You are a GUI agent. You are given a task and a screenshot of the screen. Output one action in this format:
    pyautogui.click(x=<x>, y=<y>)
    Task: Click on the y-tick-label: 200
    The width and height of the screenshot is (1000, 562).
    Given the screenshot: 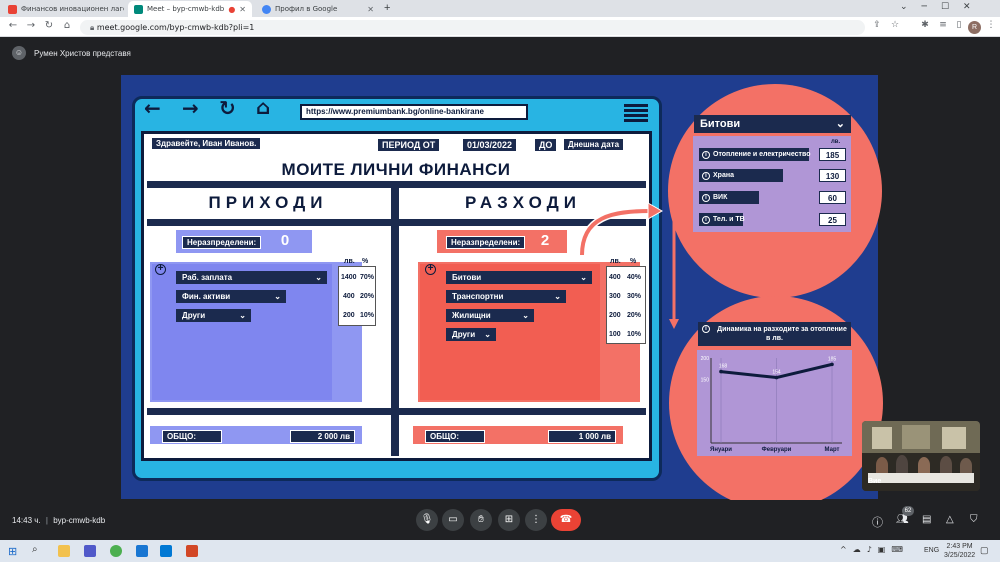 What is the action you would take?
    pyautogui.click(x=705, y=359)
    